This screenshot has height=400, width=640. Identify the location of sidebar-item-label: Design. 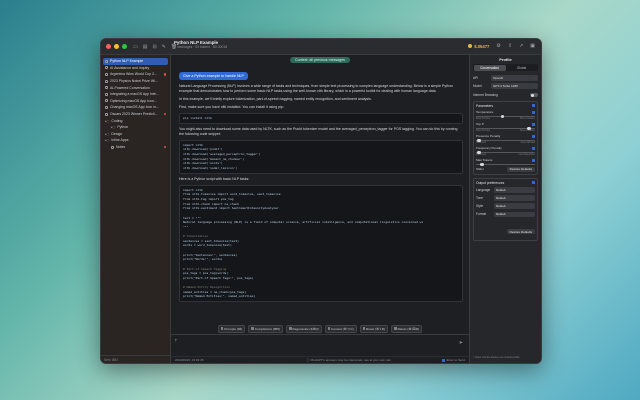
(117, 133).